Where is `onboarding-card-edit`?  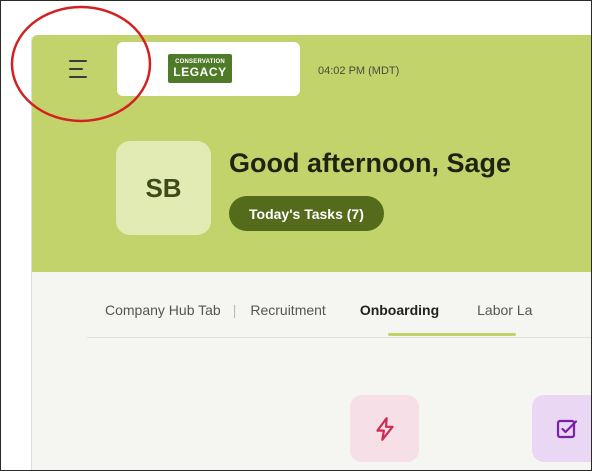 onboarding-card-edit is located at coordinates (561, 428).